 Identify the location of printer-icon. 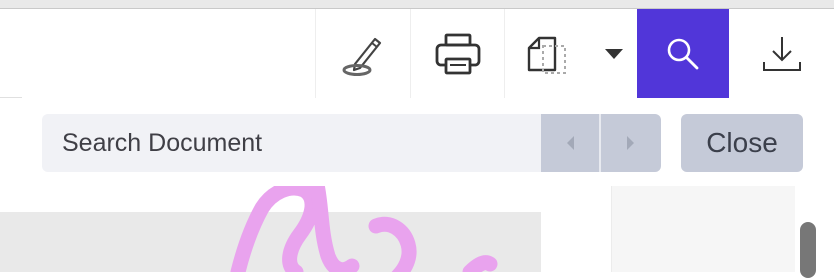
(457, 53).